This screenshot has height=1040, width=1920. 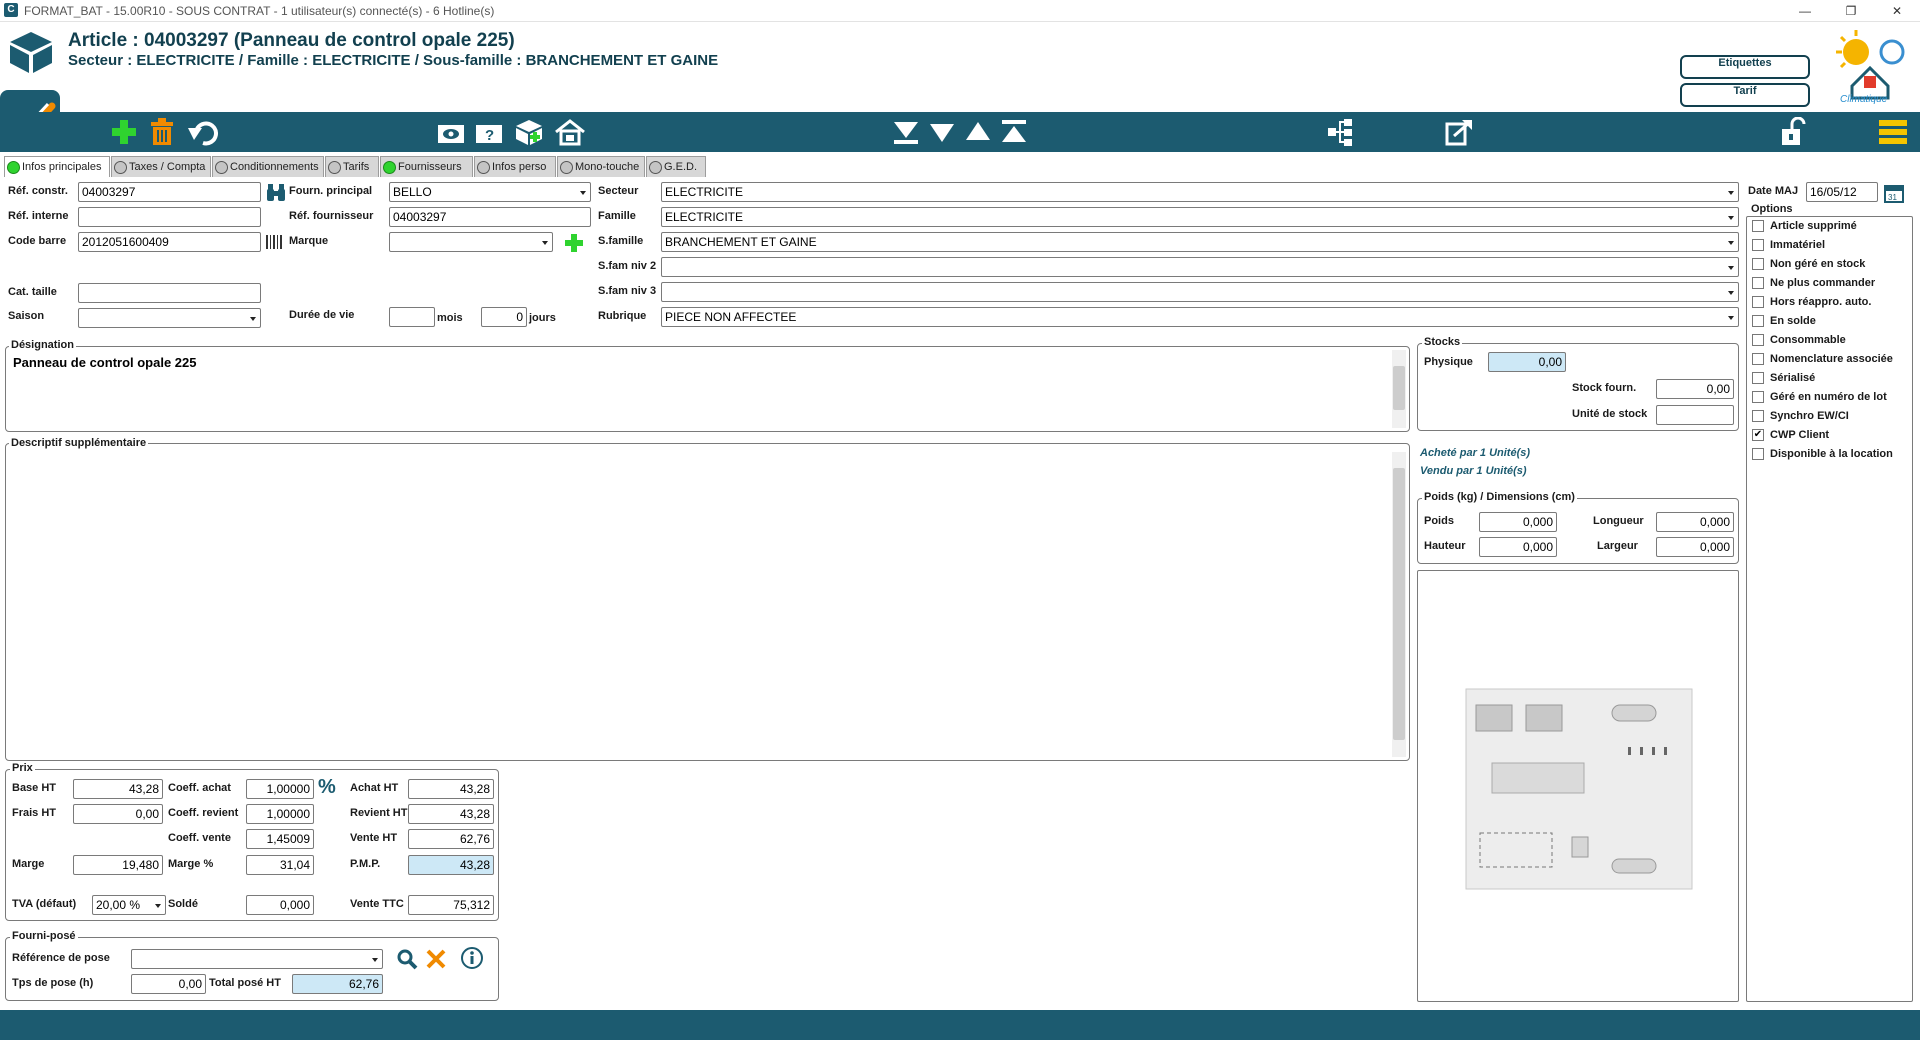 What do you see at coordinates (906, 132) in the screenshot?
I see `last-record-icon` at bounding box center [906, 132].